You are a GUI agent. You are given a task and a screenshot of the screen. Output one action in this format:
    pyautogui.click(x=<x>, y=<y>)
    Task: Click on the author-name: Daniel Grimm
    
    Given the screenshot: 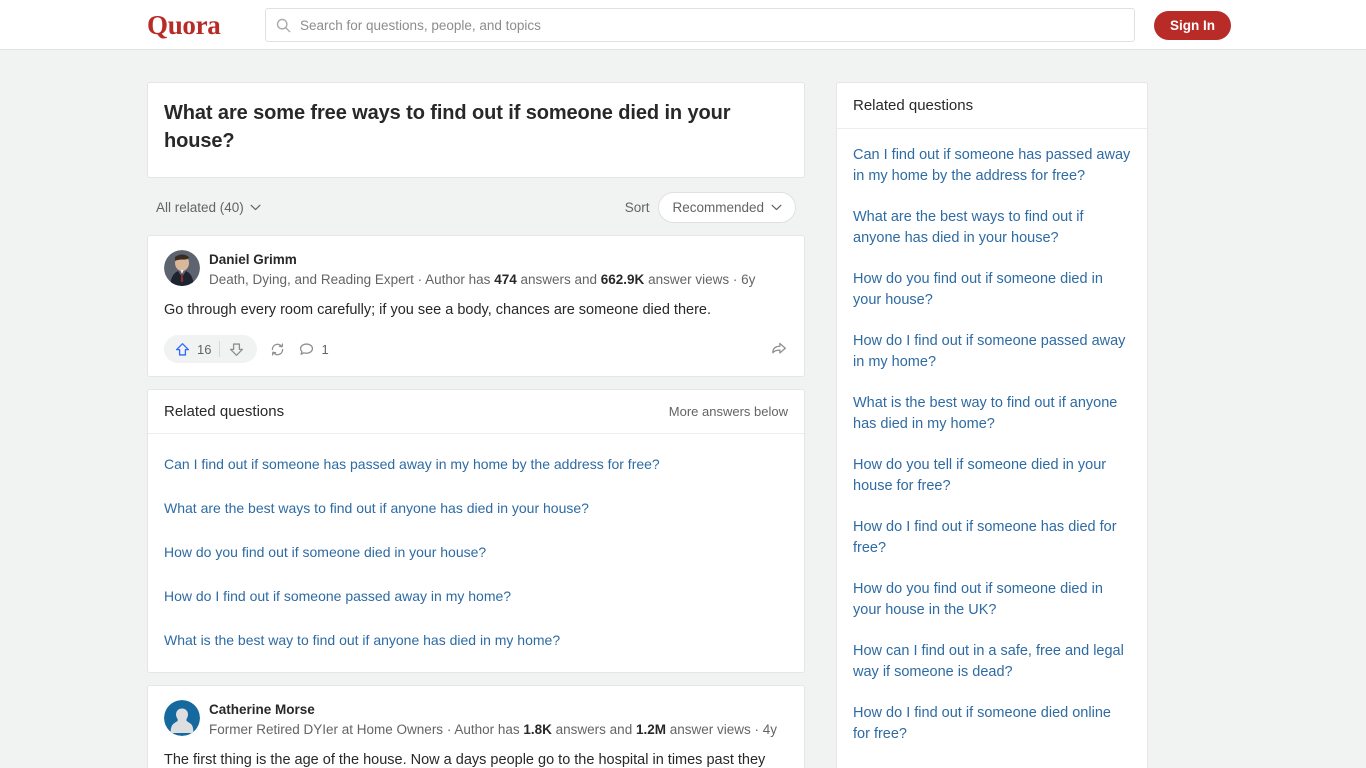 What is the action you would take?
    pyautogui.click(x=482, y=260)
    